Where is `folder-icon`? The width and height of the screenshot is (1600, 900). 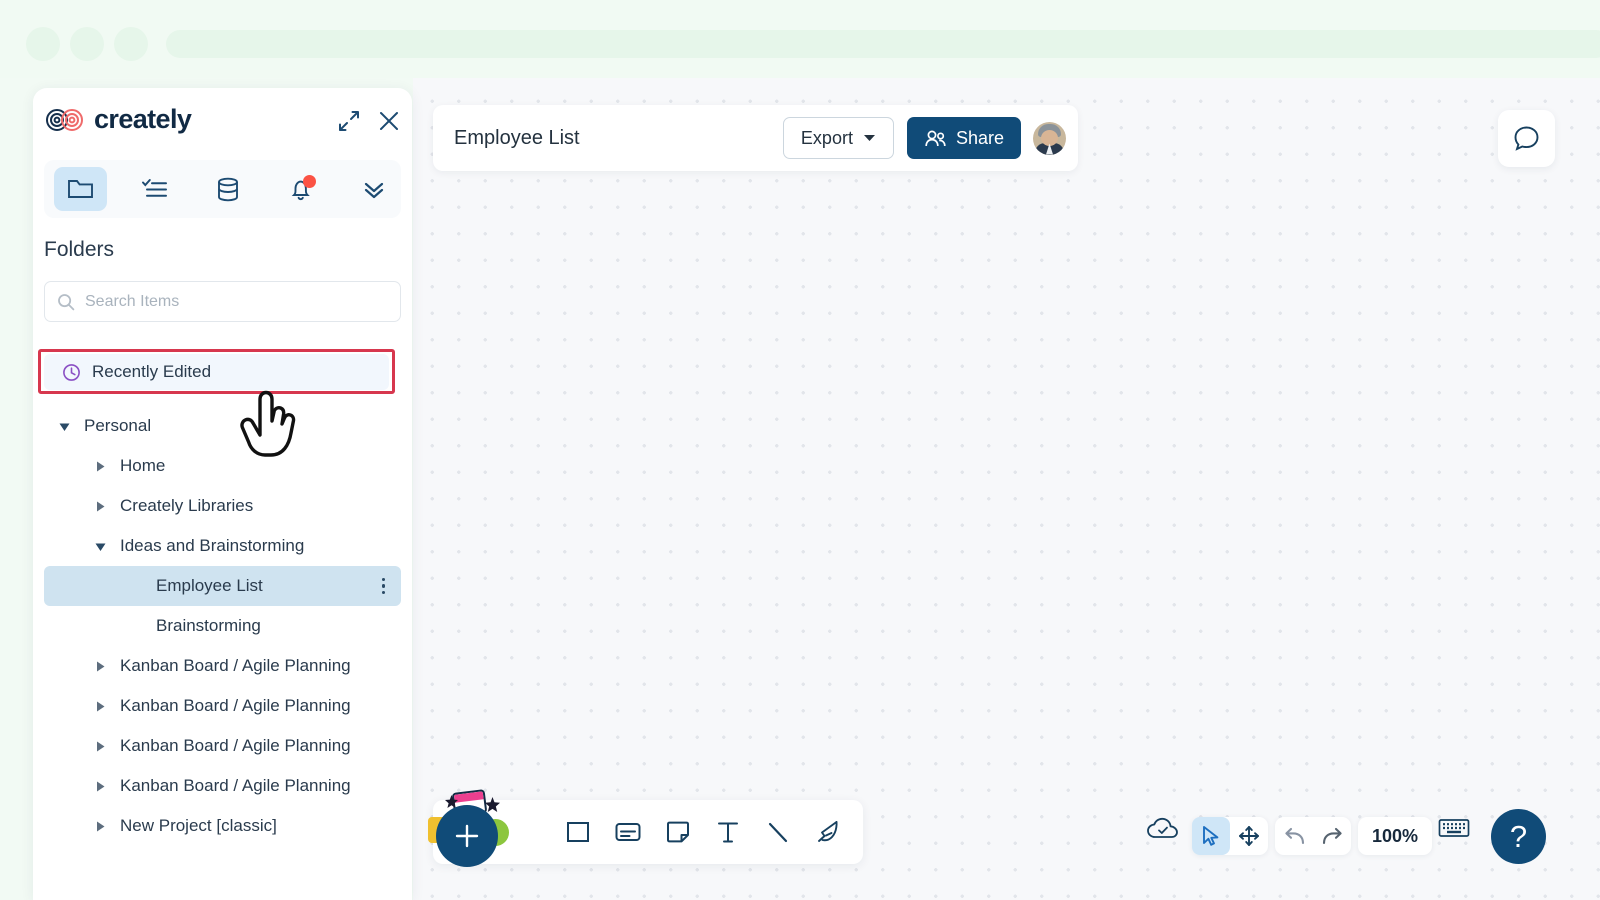 folder-icon is located at coordinates (81, 189).